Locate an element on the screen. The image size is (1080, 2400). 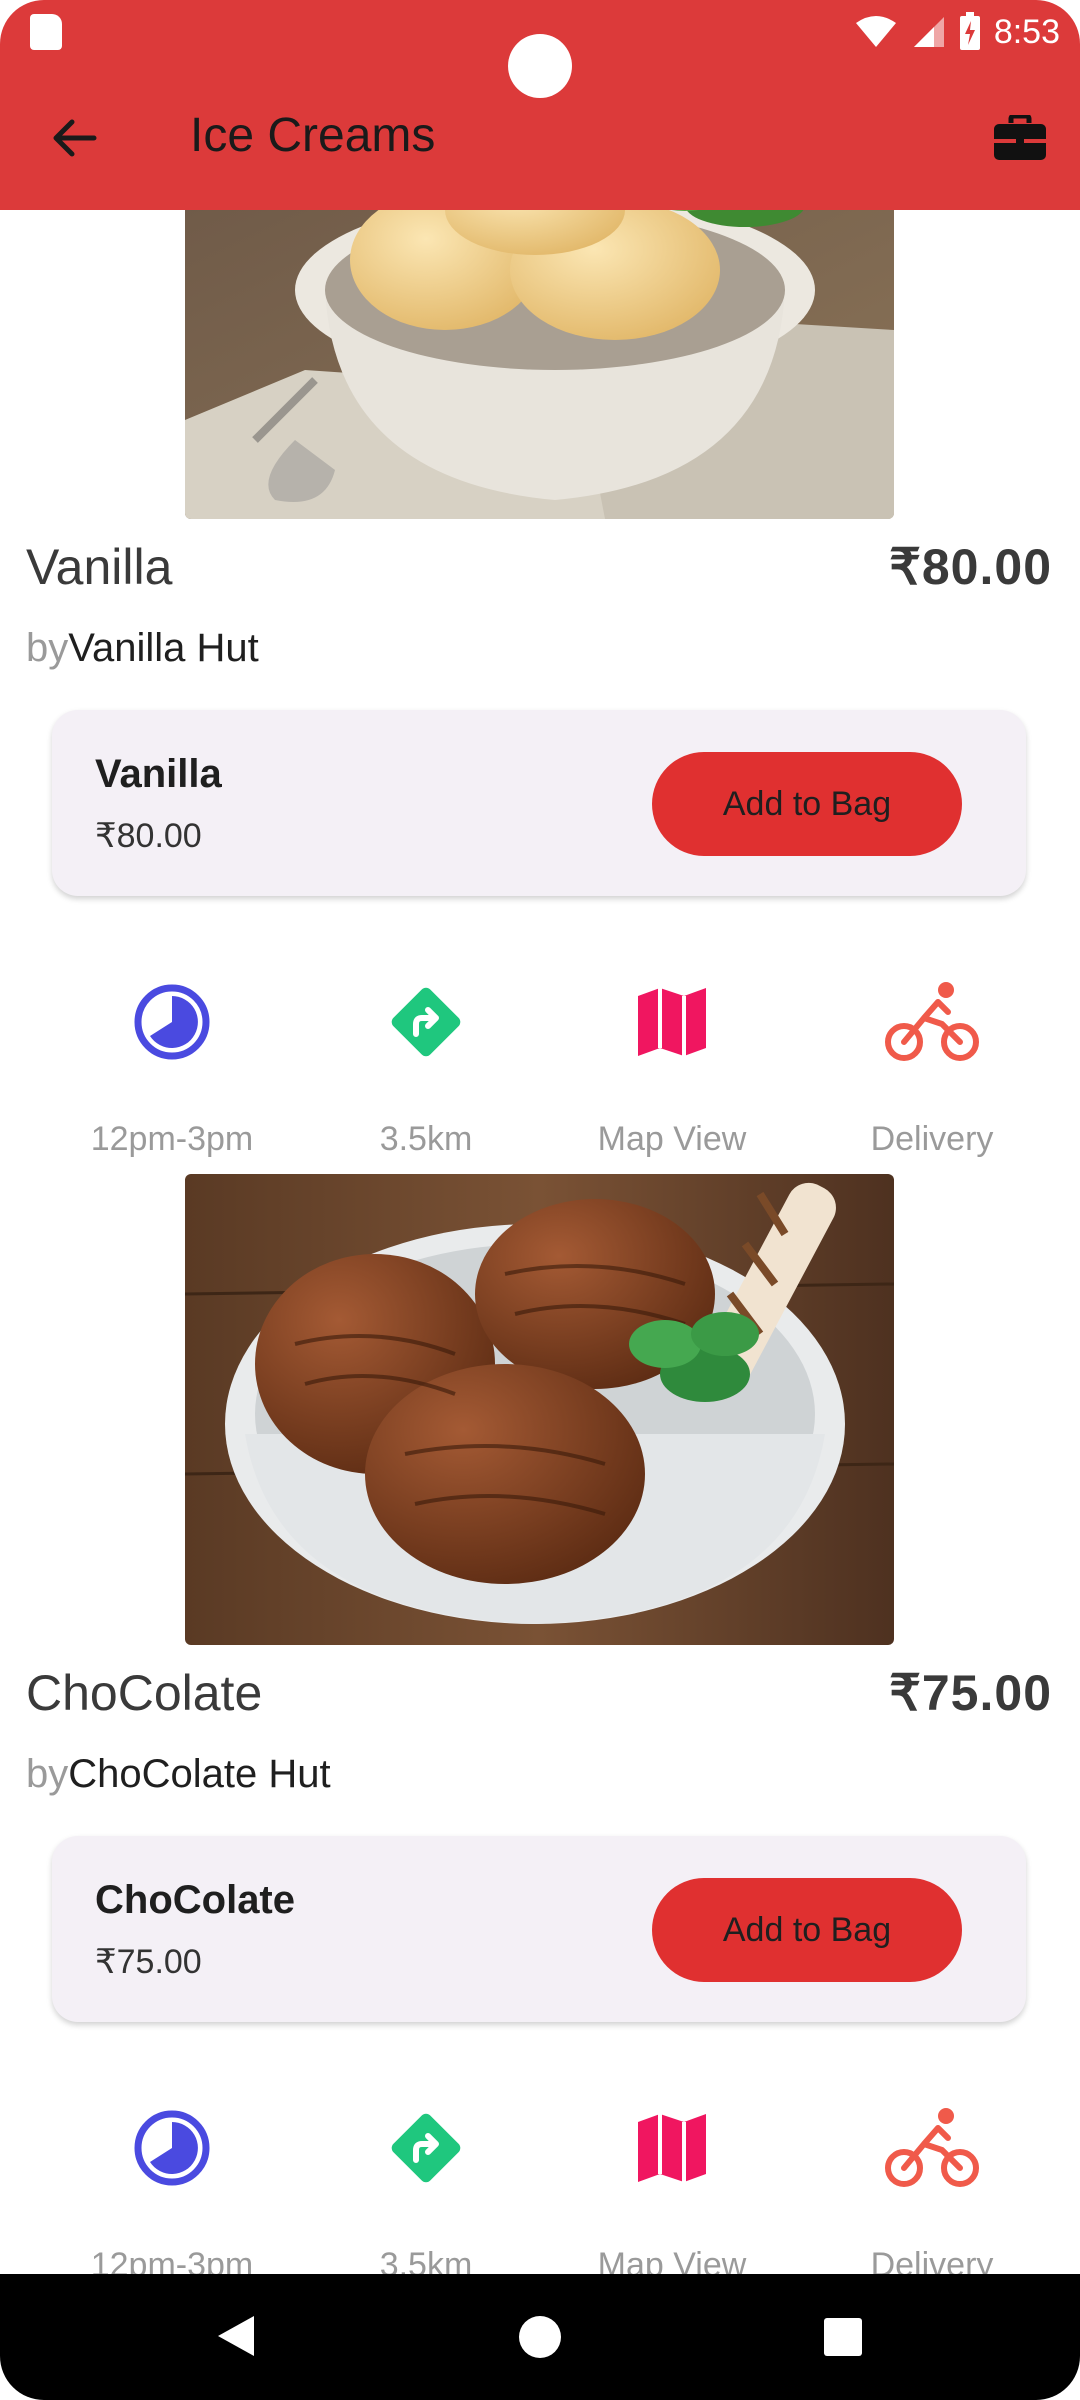
status-bar: 8:53 is located at coordinates (540, 49).